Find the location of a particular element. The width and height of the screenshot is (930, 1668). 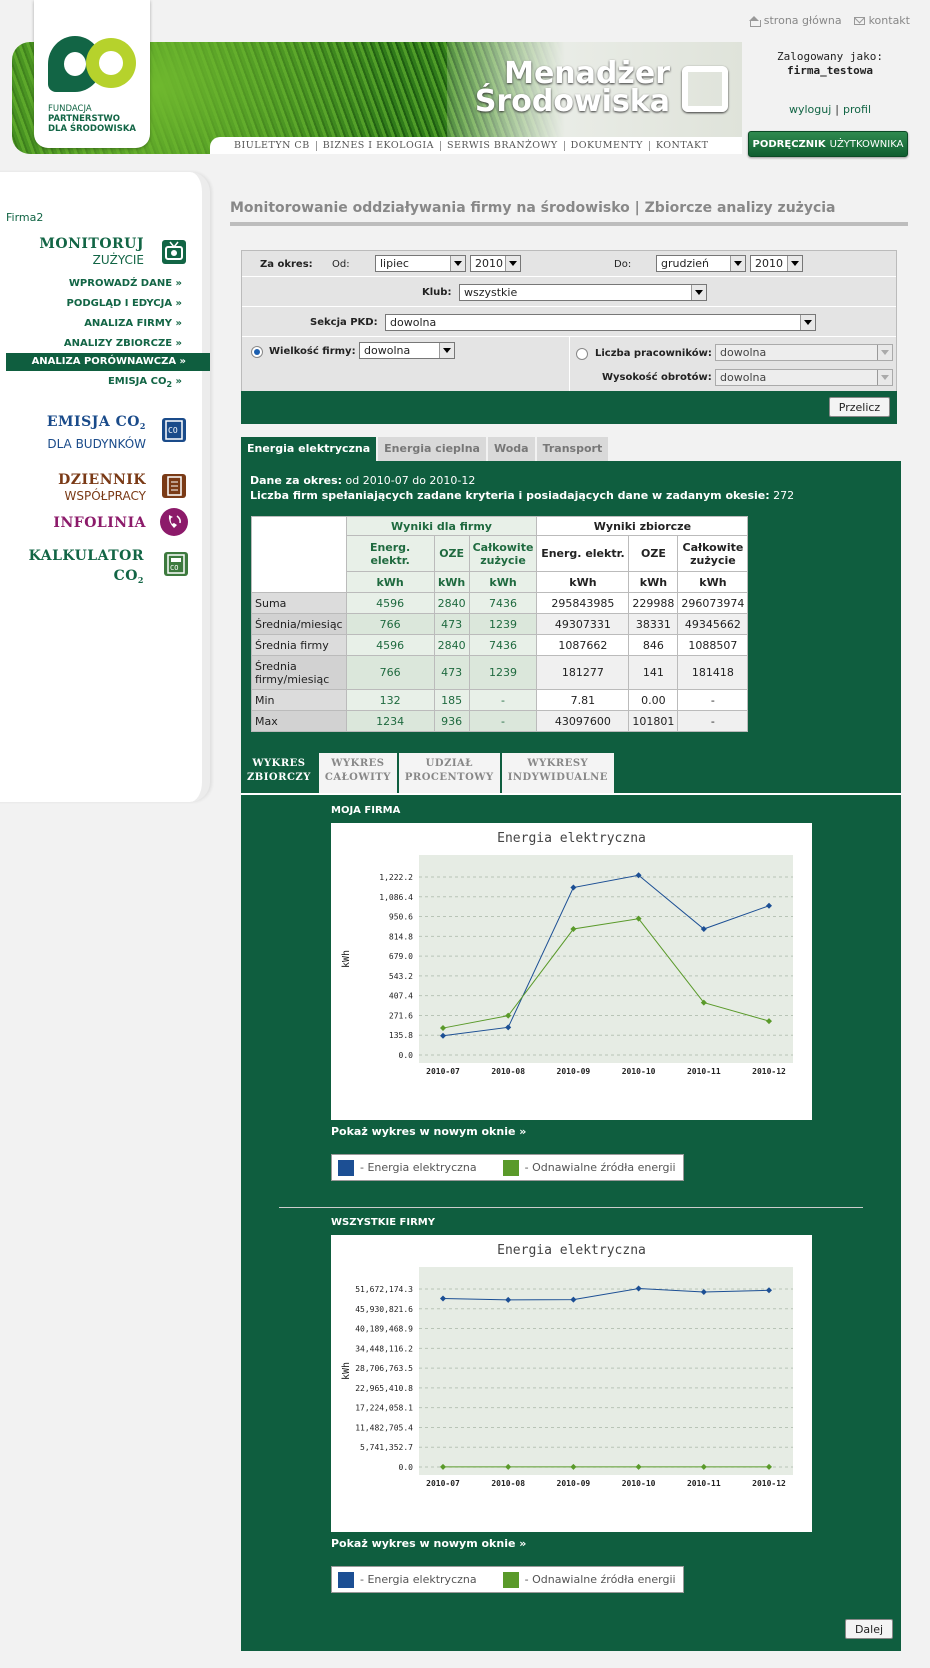

firm-cell: 2840 is located at coordinates (451, 645).